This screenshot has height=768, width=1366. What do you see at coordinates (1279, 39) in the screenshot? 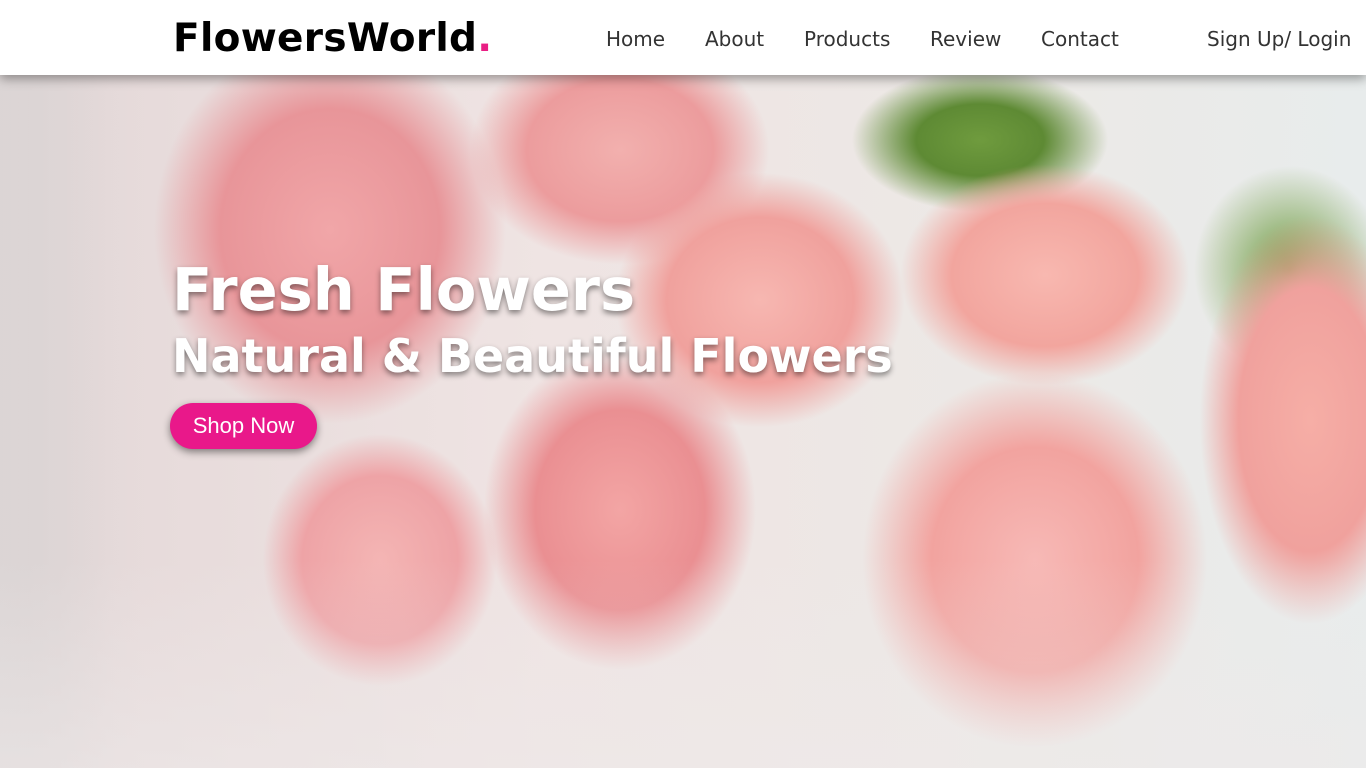
I see `signup-login-link: Sign Up/ Login` at bounding box center [1279, 39].